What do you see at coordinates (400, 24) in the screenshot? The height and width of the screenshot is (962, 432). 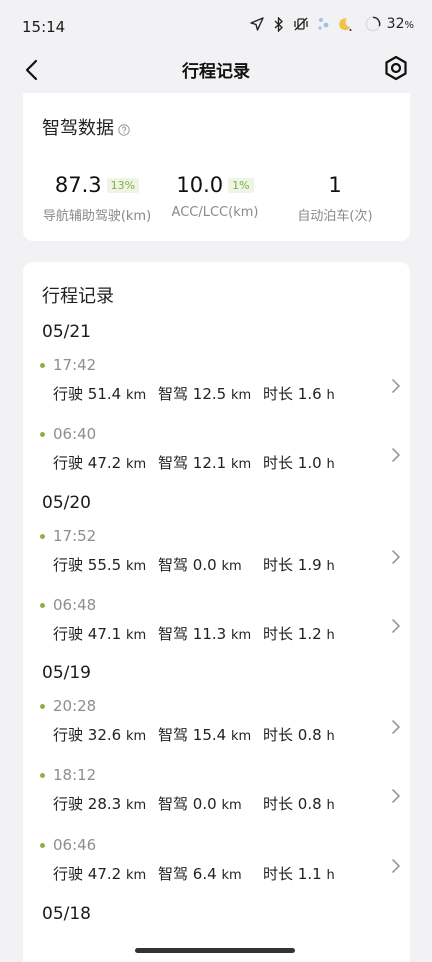 I see `battery-level: 32%` at bounding box center [400, 24].